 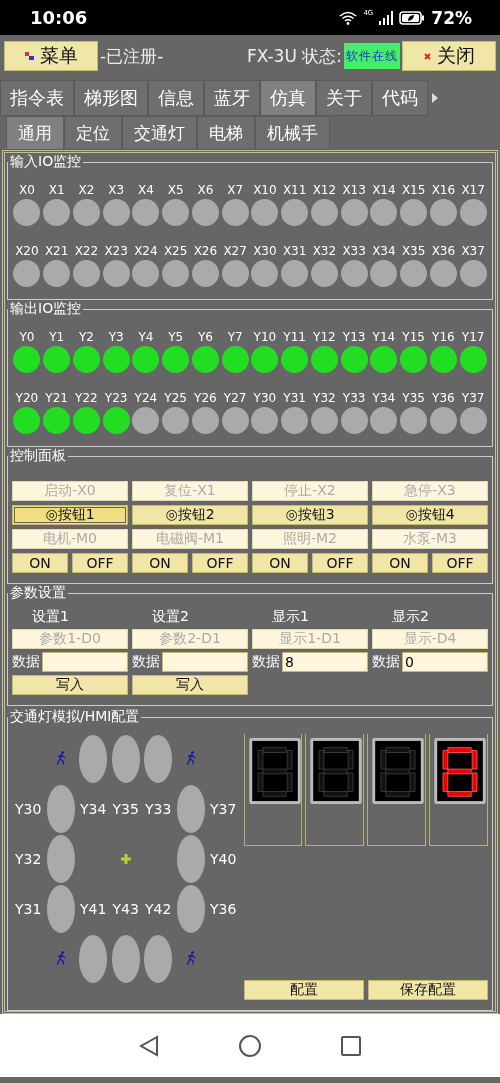 I want to click on tab: 机械手, so click(x=292, y=133).